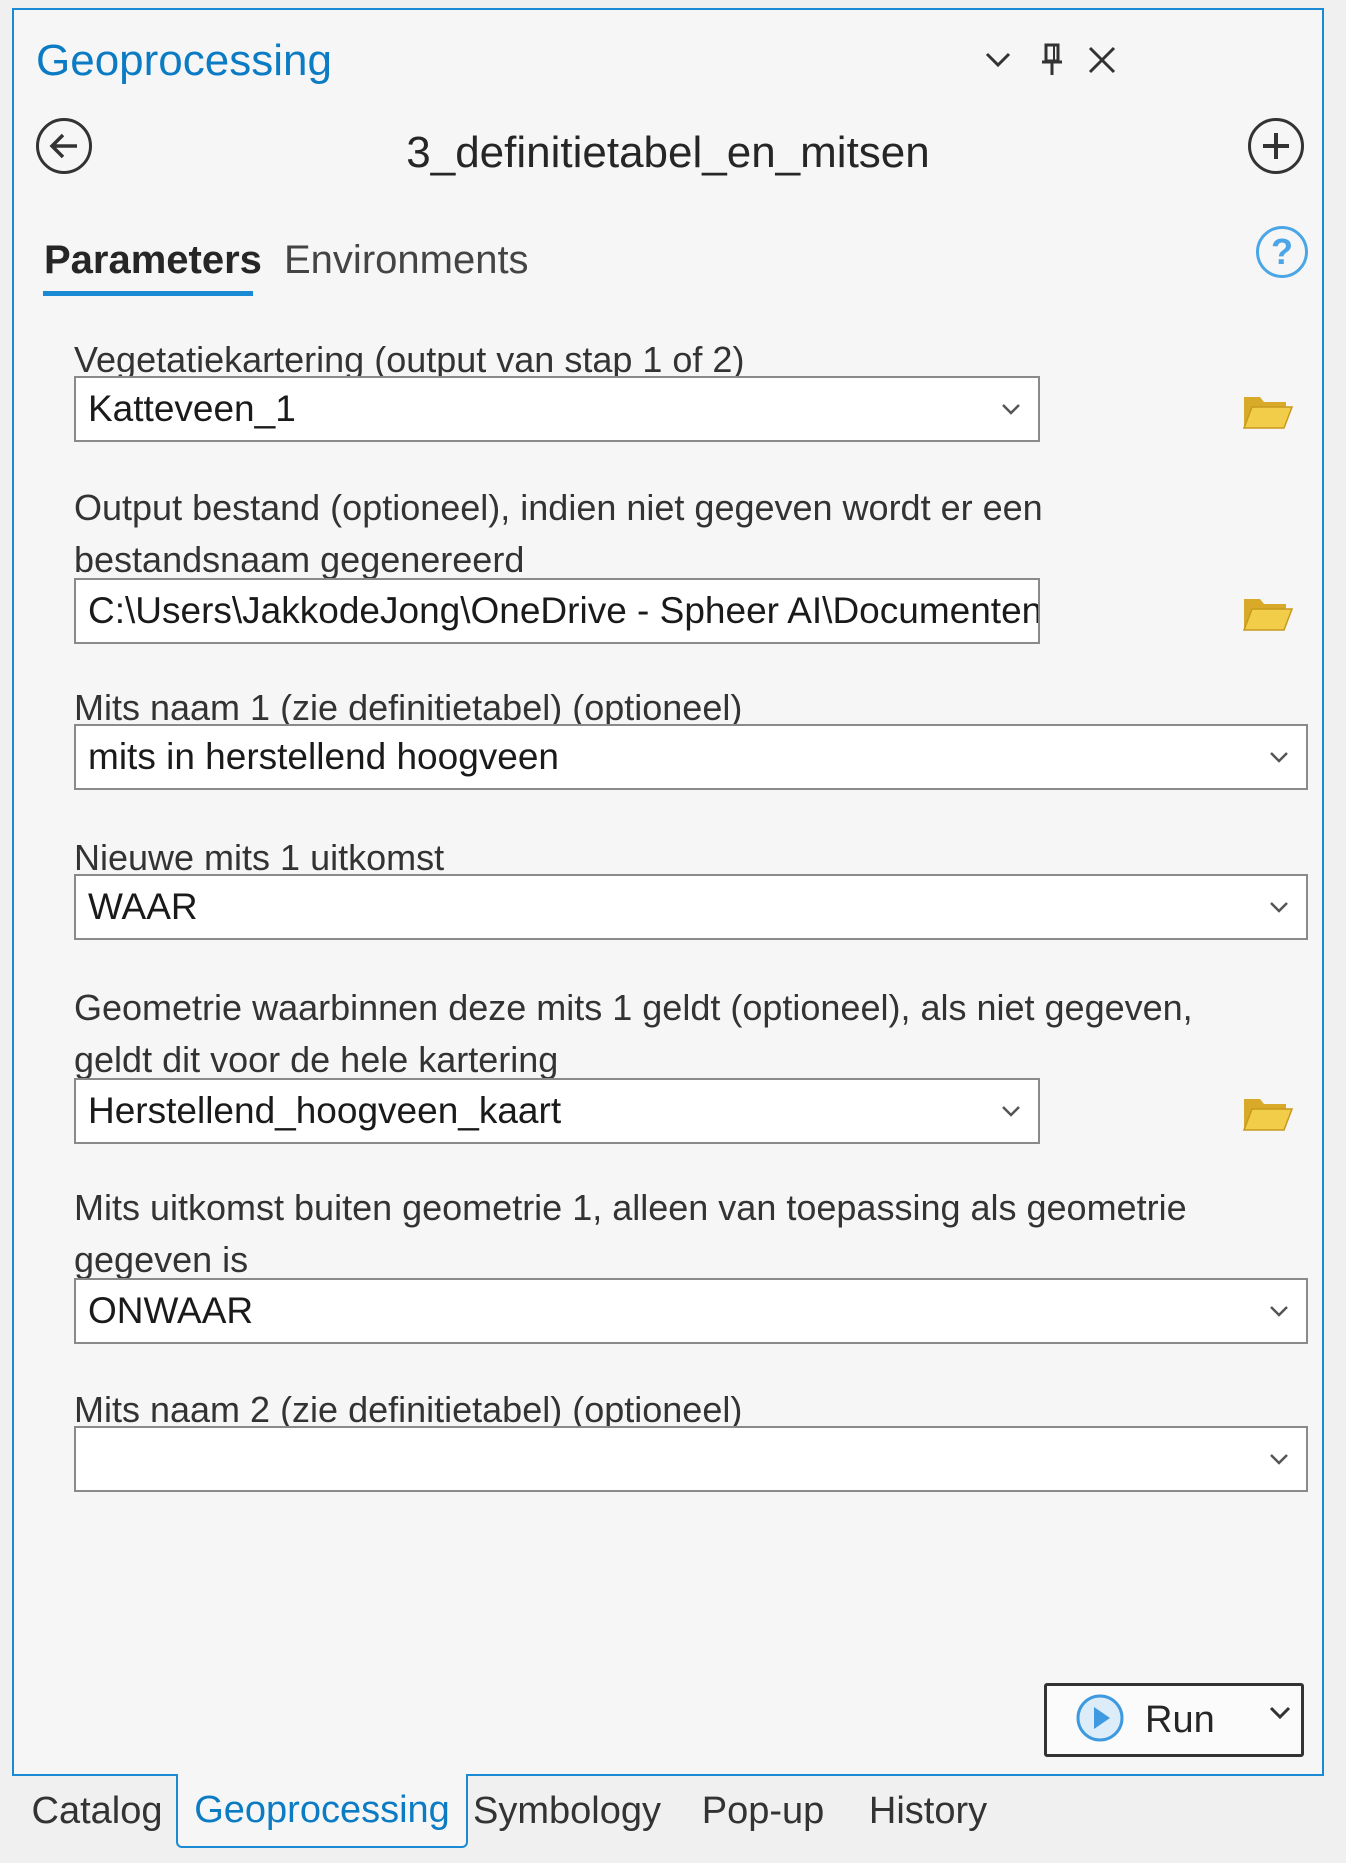 The height and width of the screenshot is (1863, 1346). What do you see at coordinates (1052, 60) in the screenshot?
I see `pin-icon` at bounding box center [1052, 60].